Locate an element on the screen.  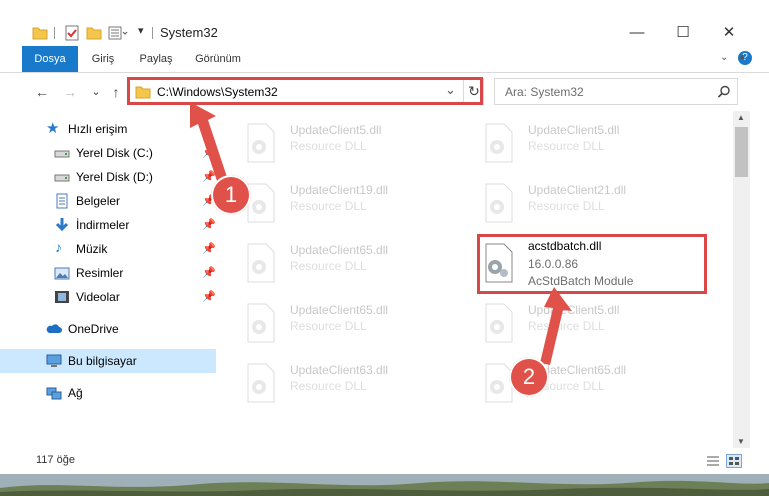
music-icon: ♪ is located at coordinates (58, 247).